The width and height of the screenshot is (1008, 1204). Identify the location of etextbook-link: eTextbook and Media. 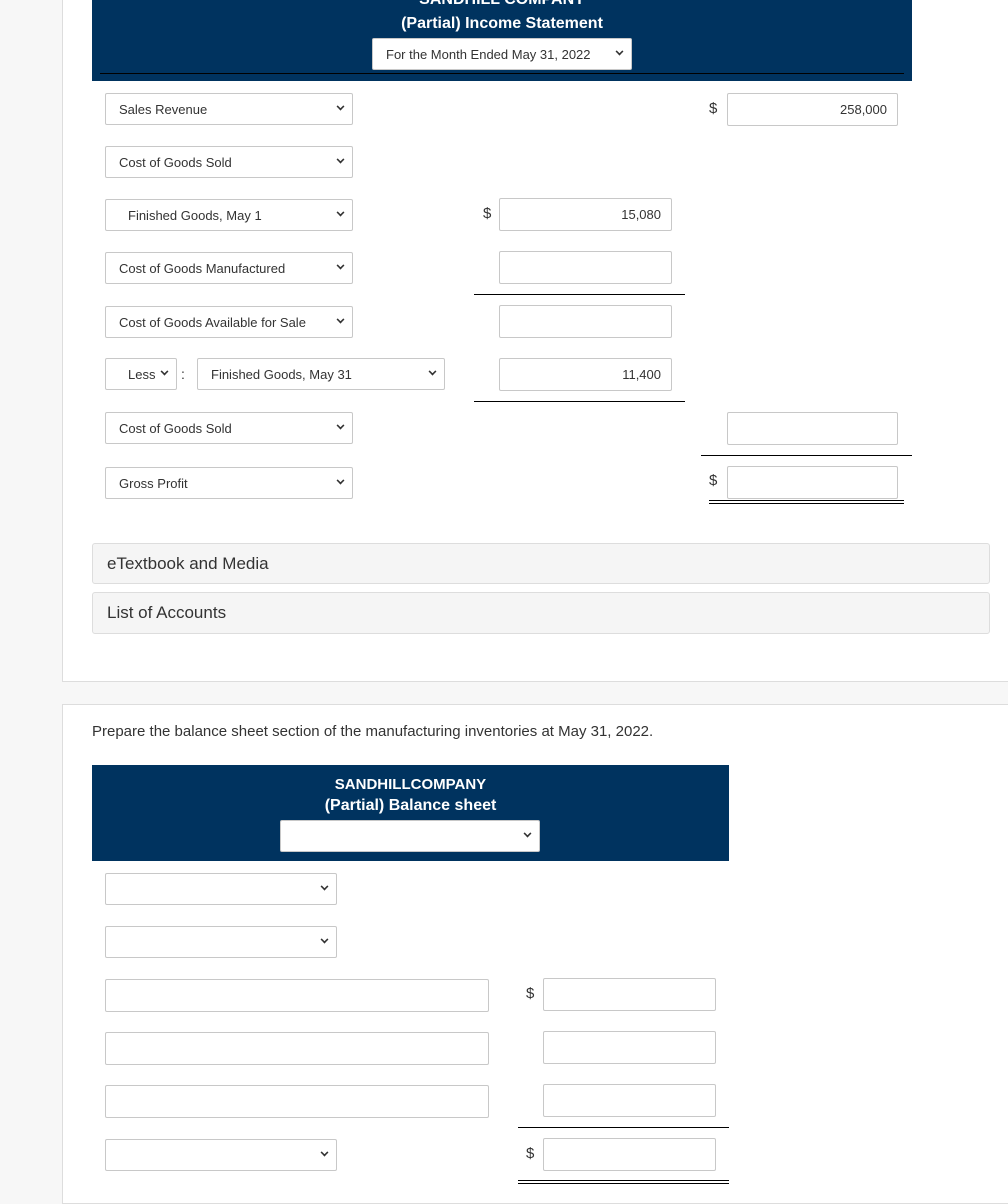
(541, 563).